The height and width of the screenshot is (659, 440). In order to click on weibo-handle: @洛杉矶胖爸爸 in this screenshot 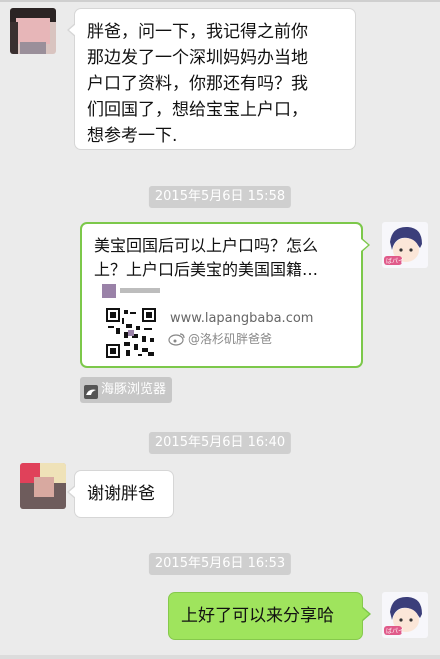, I will do `click(230, 339)`.